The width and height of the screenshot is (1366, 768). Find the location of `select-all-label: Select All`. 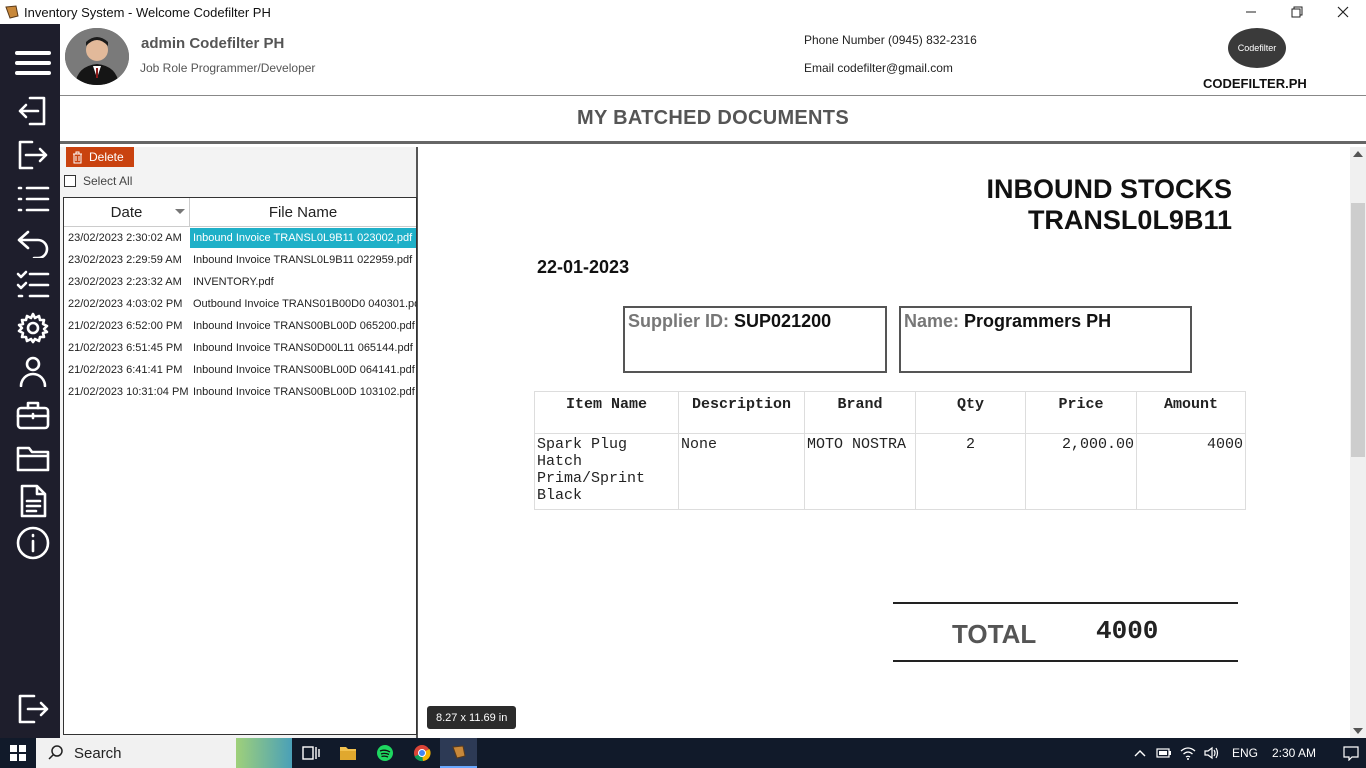

select-all-label: Select All is located at coordinates (108, 181).